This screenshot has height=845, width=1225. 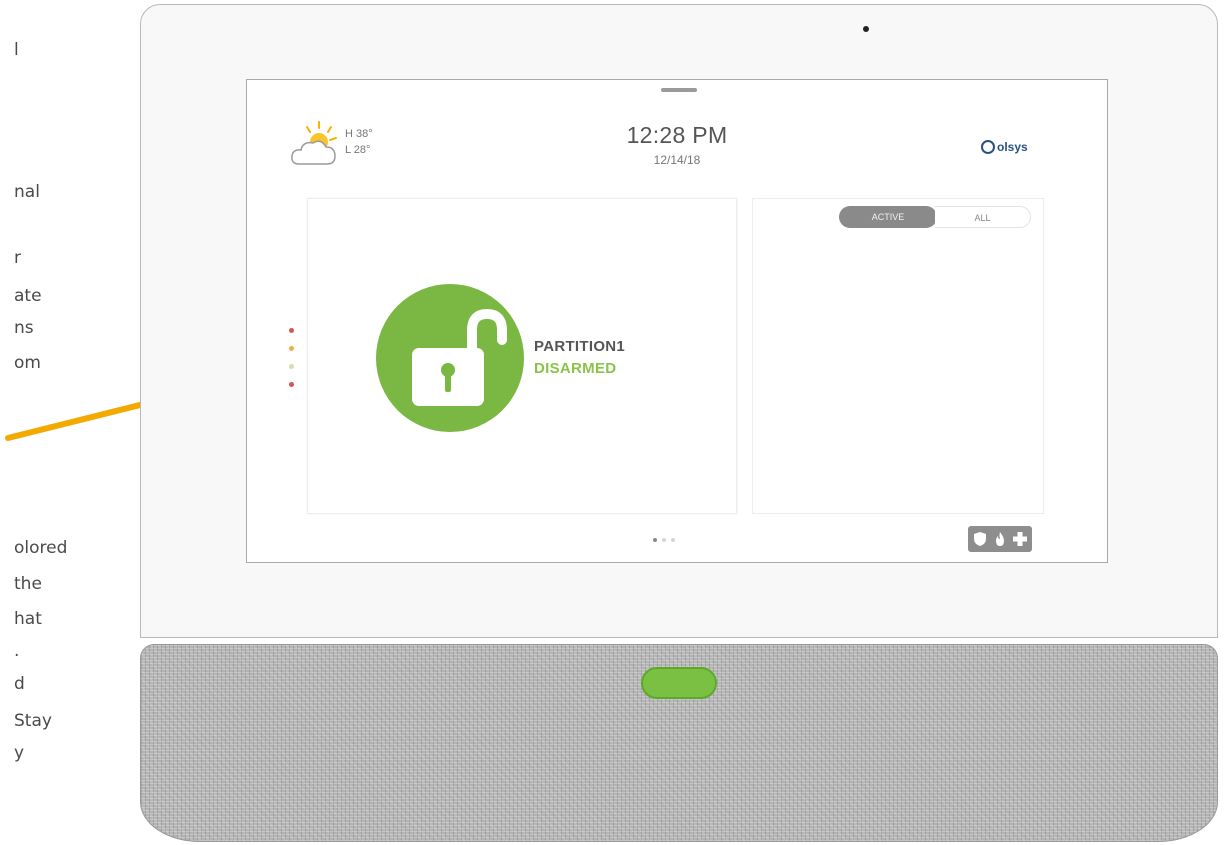 What do you see at coordinates (33, 721) in the screenshot?
I see `side-text-fragment: Stay` at bounding box center [33, 721].